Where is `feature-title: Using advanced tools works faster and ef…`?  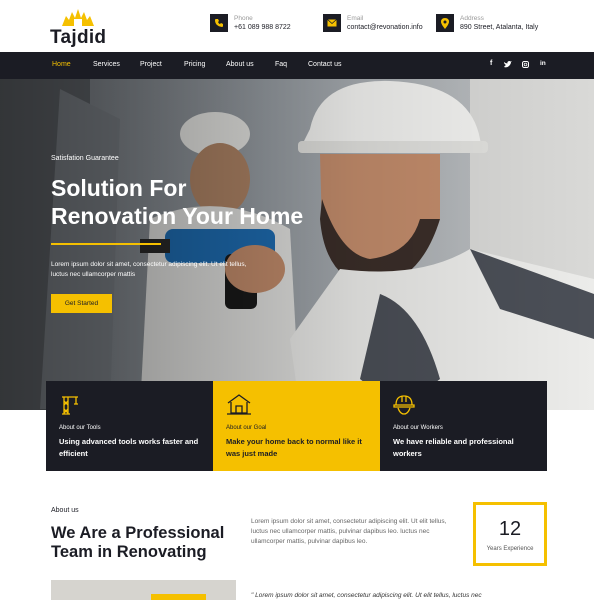
feature-title: Using advanced tools works faster and ef… is located at coordinates (129, 447).